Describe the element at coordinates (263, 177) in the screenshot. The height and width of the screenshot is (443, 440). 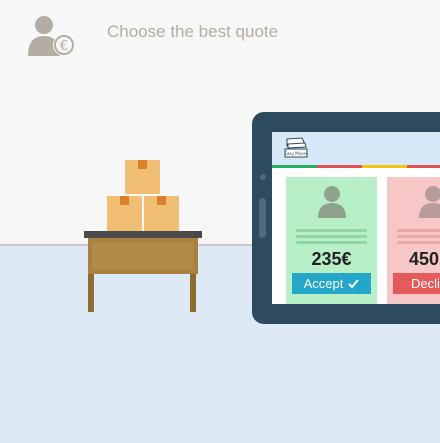
I see `tablet-camera` at that location.